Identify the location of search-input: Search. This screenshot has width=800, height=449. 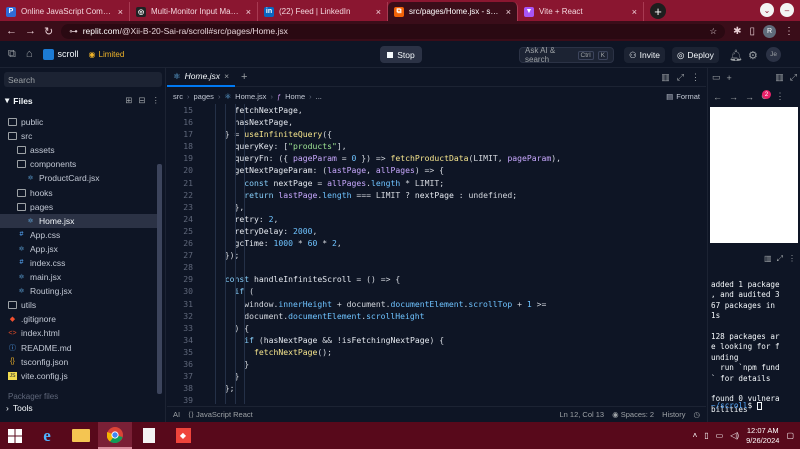
(83, 79).